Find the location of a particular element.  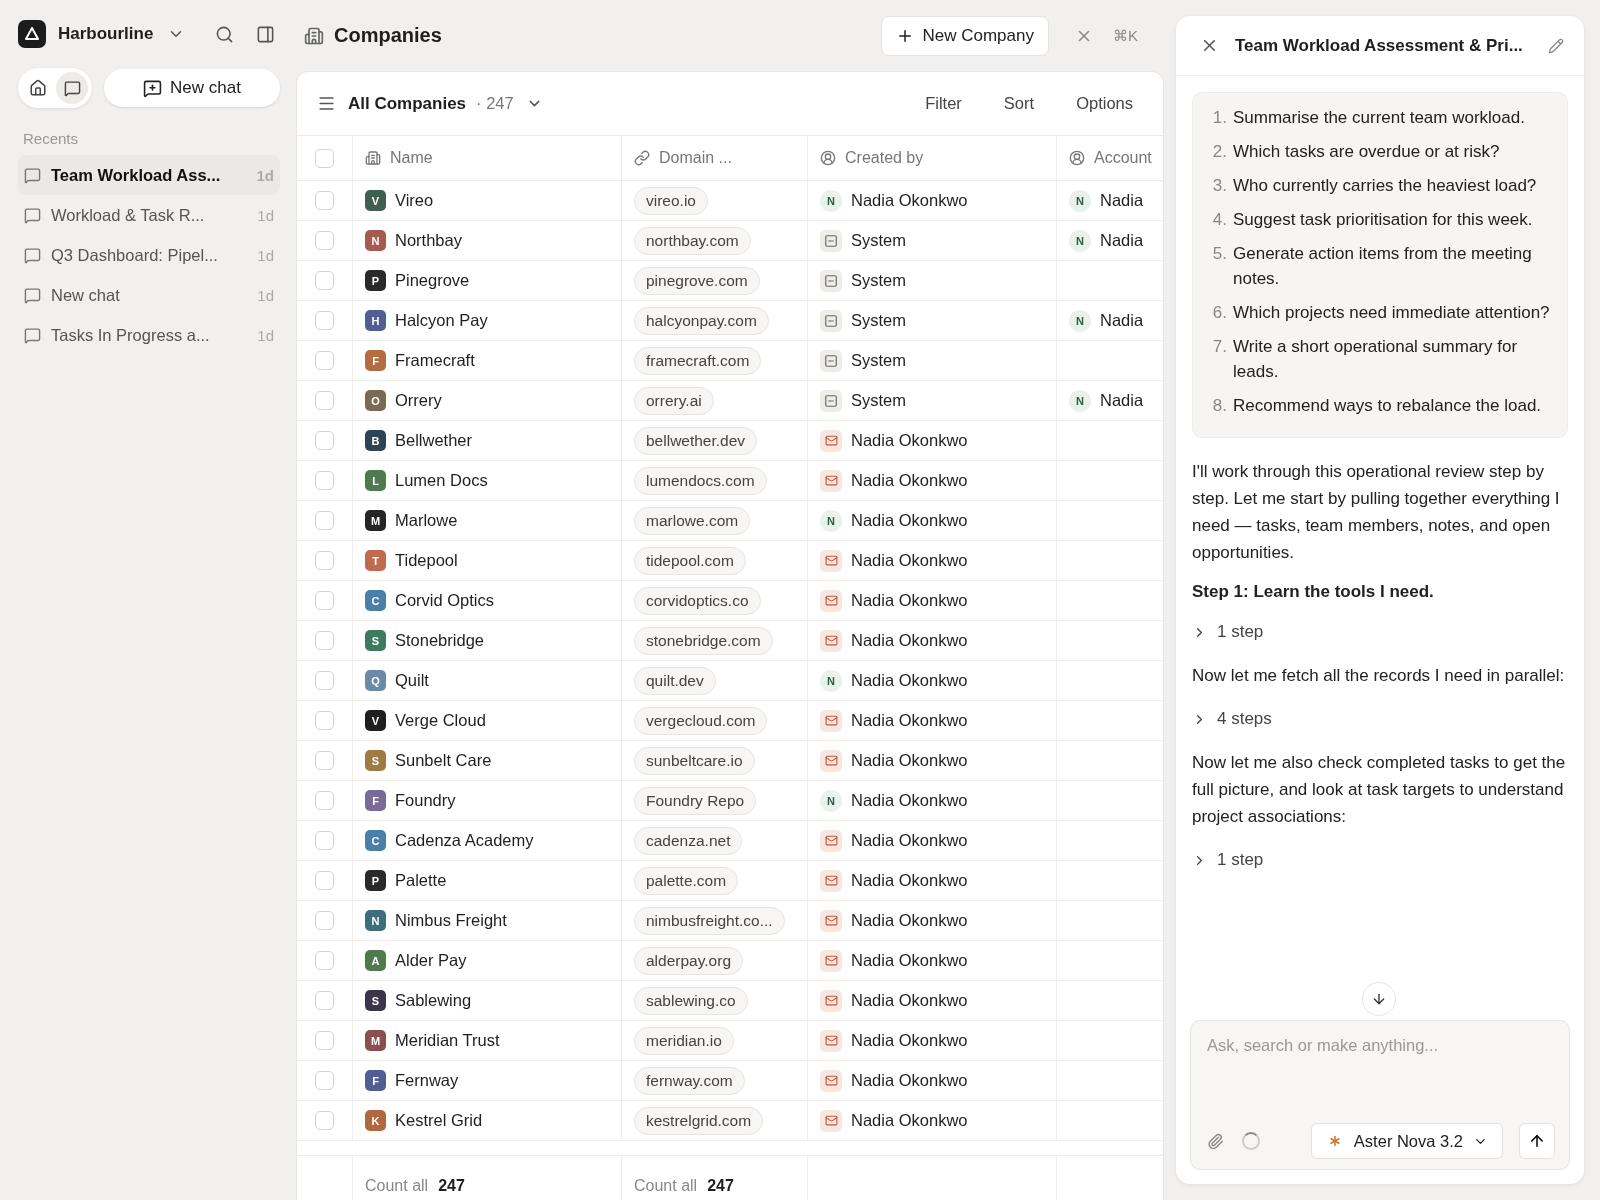

company-name: Sunbelt Care is located at coordinates (443, 760).